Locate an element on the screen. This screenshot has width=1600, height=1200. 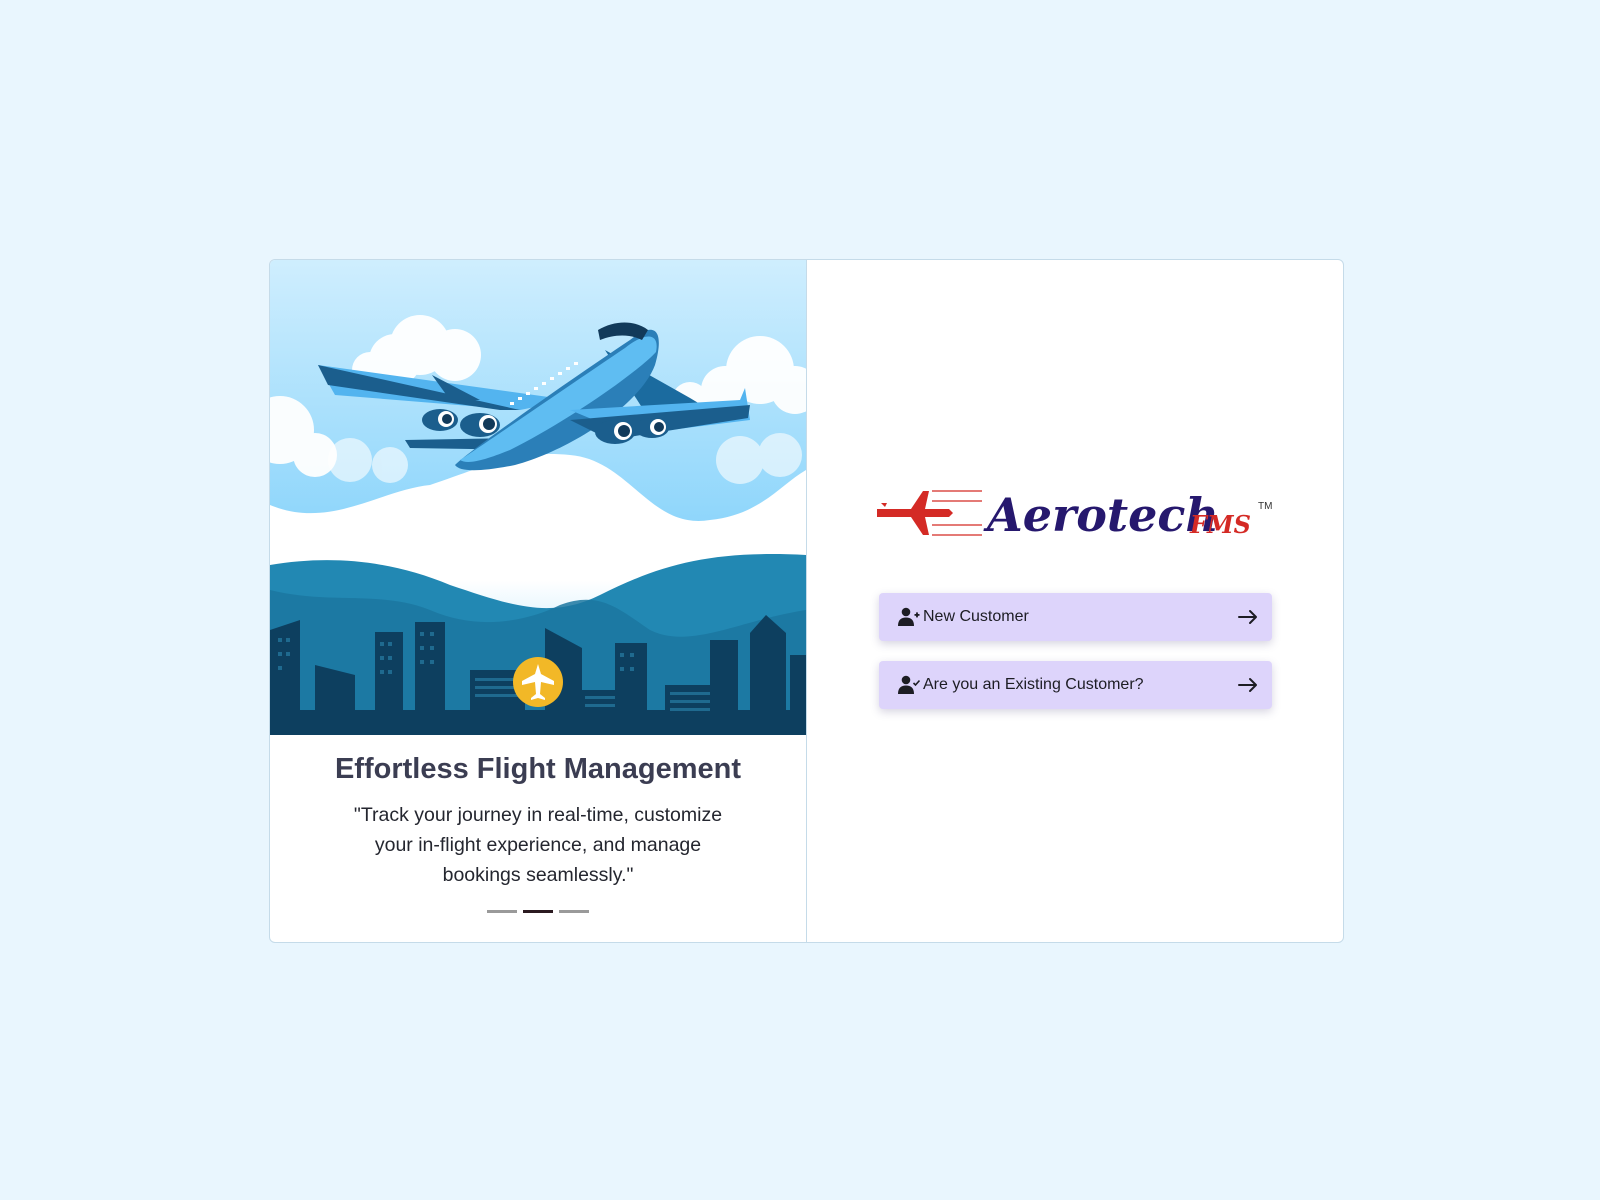
existing-customer-label: Are you an Existing Customer? is located at coordinates (1033, 684).